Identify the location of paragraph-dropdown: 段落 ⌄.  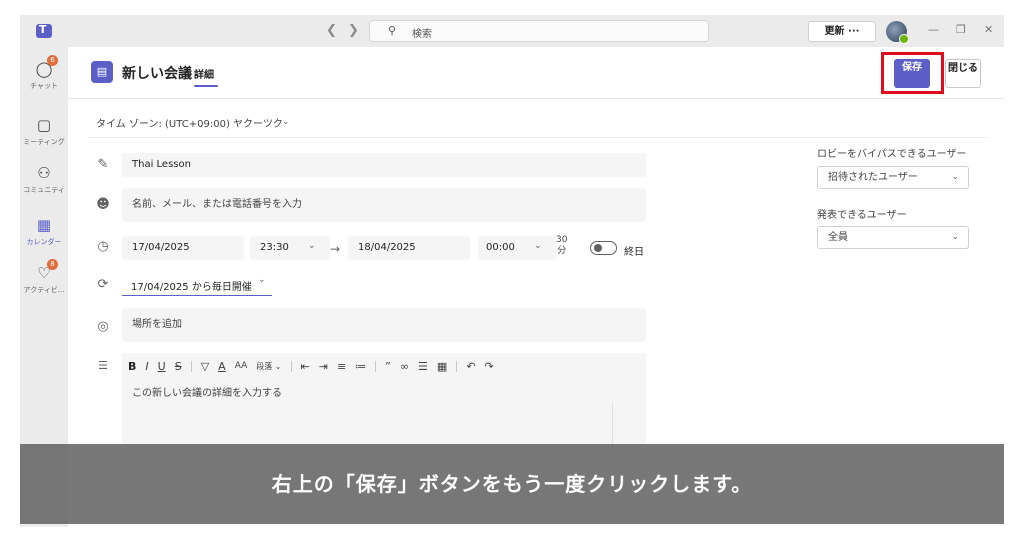
(268, 366).